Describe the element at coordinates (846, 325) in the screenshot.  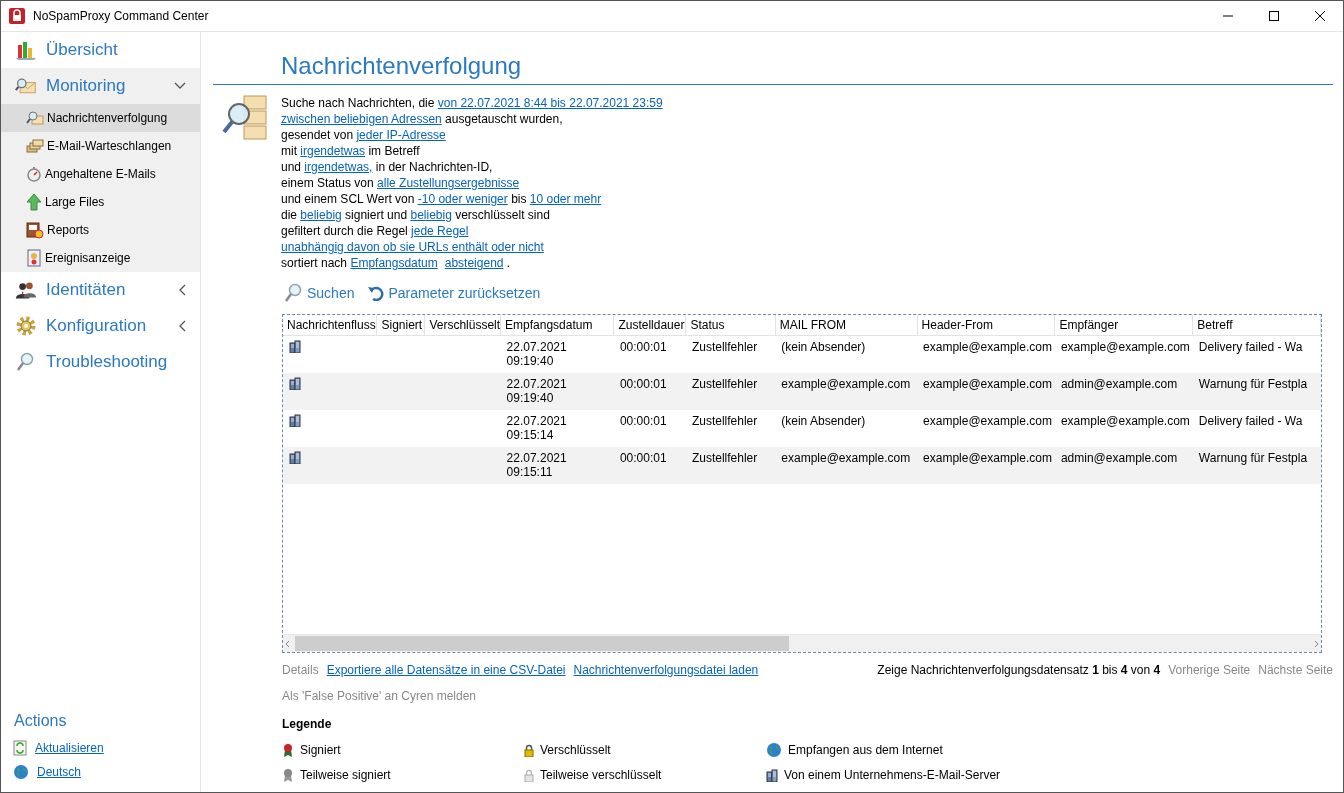
I see `column-header: MAIL FROM` at that location.